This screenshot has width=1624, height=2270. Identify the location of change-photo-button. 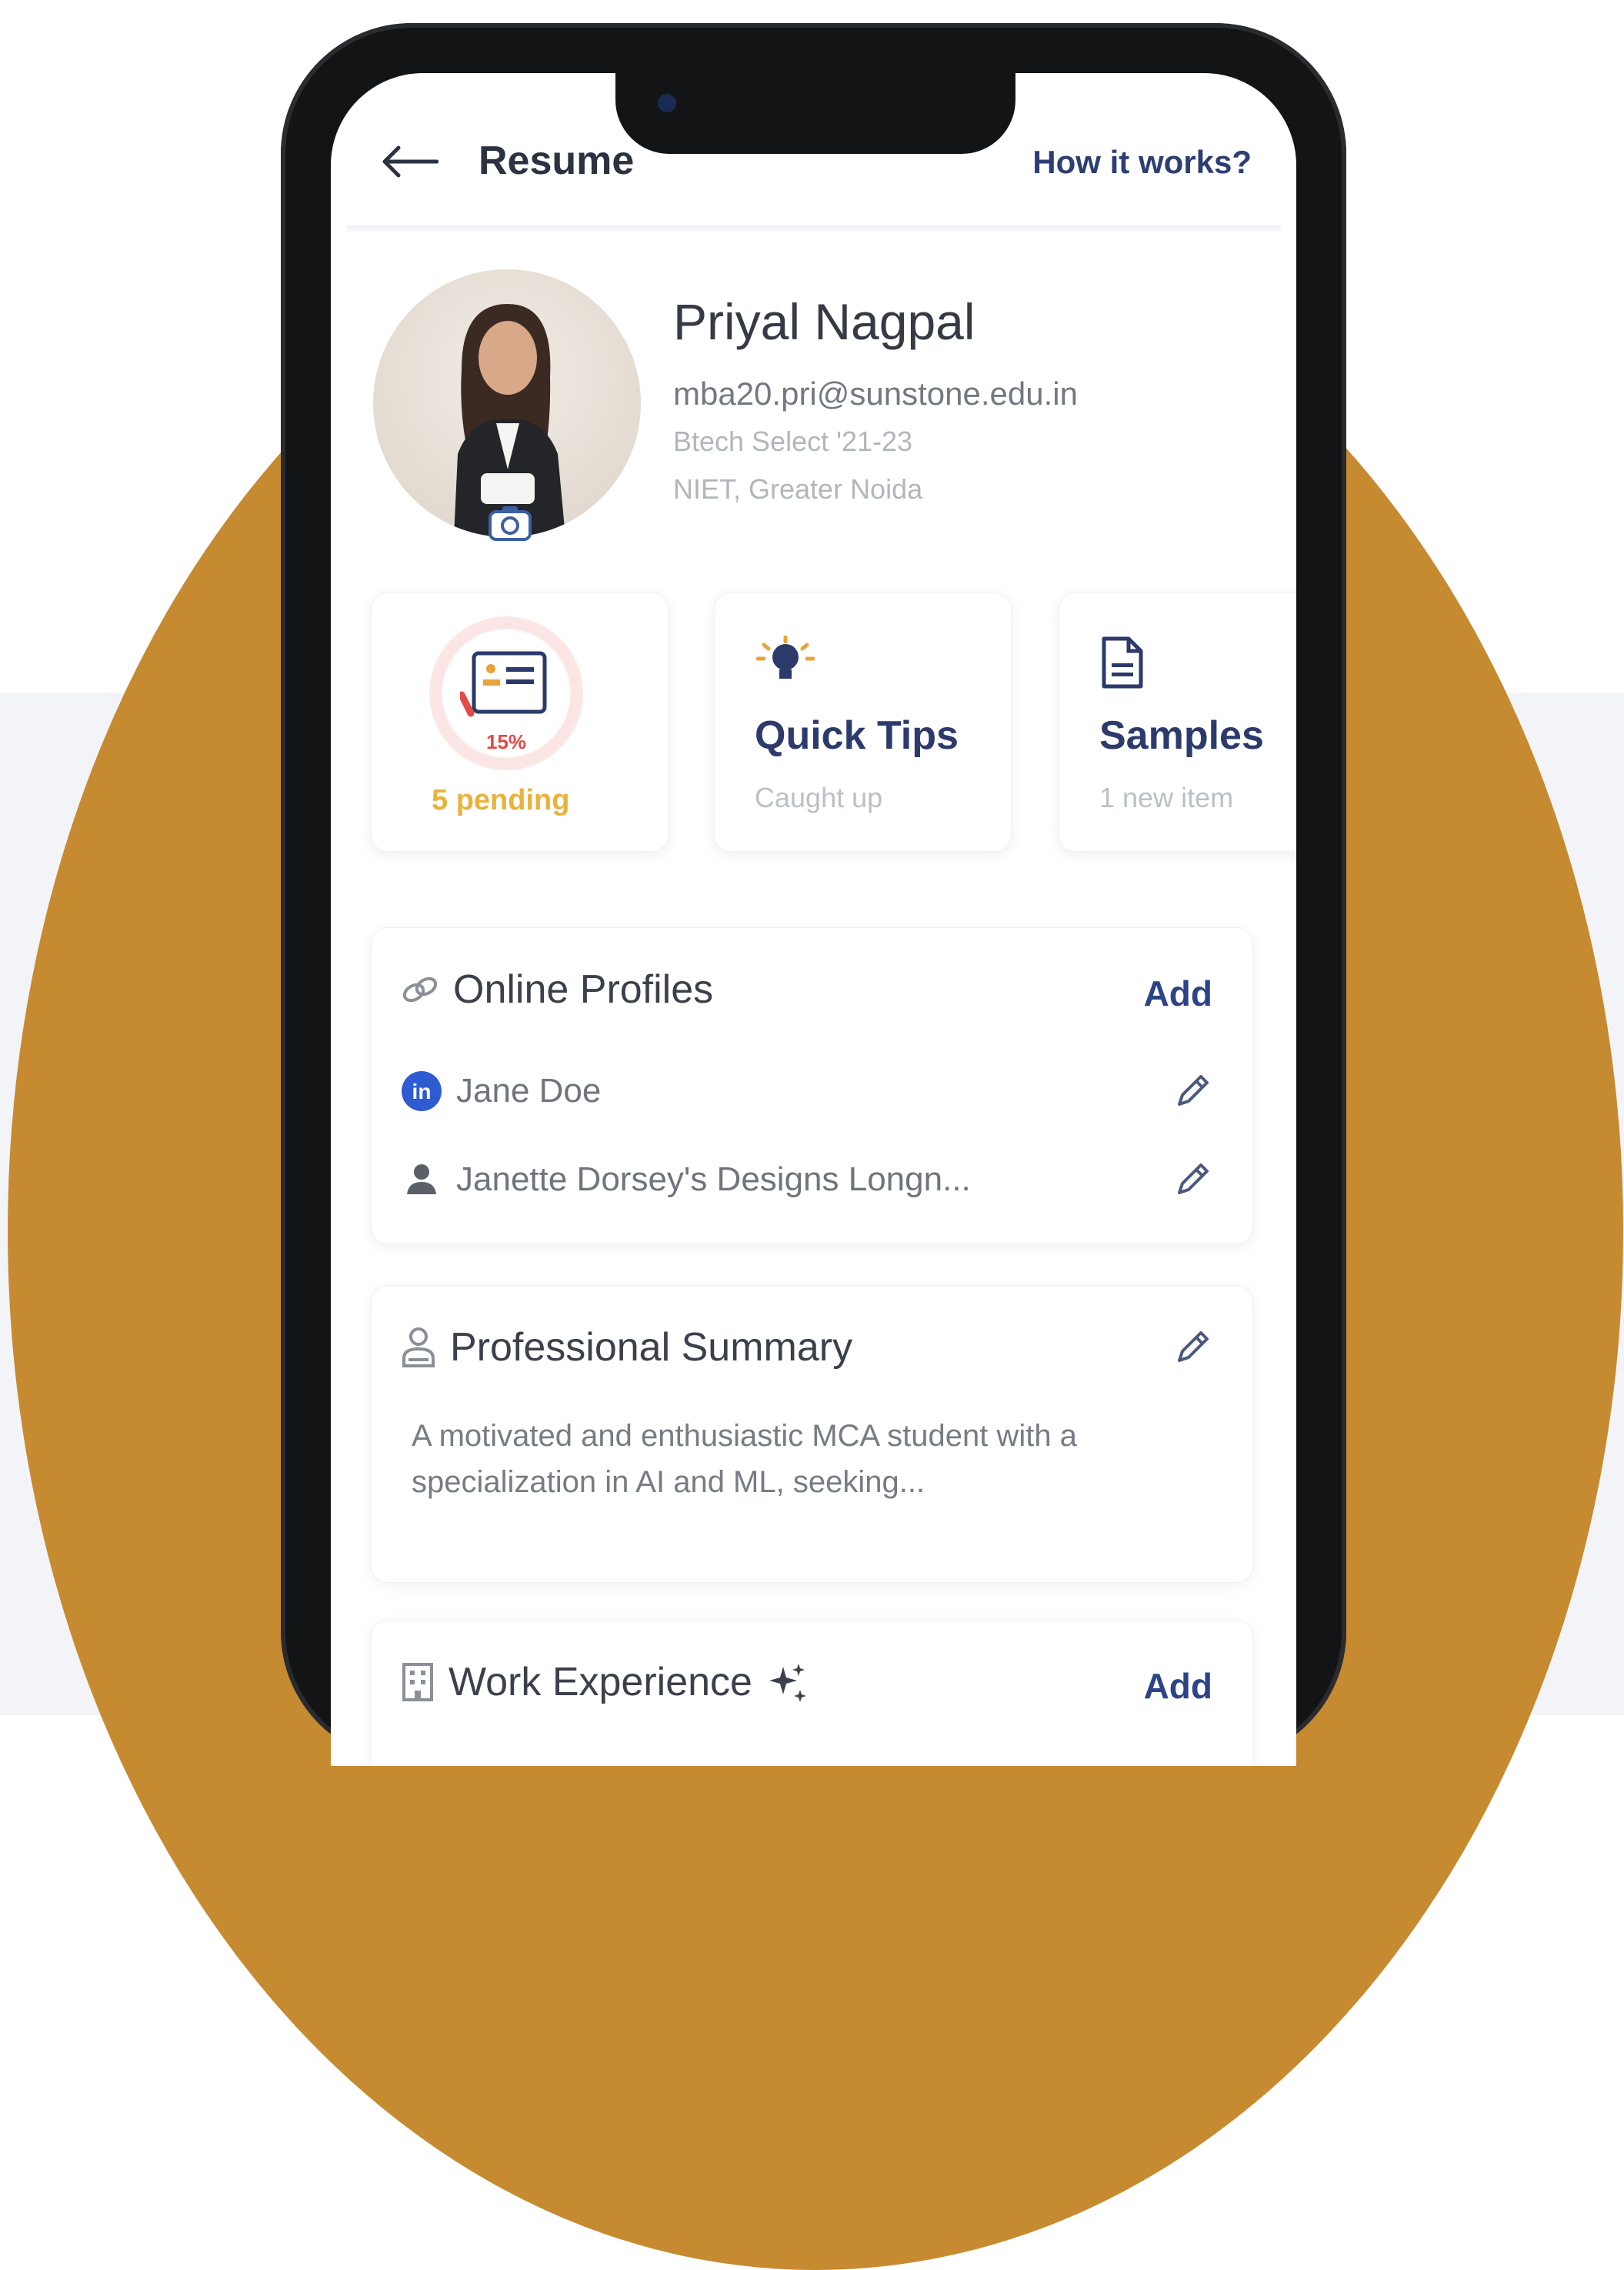
(510, 523).